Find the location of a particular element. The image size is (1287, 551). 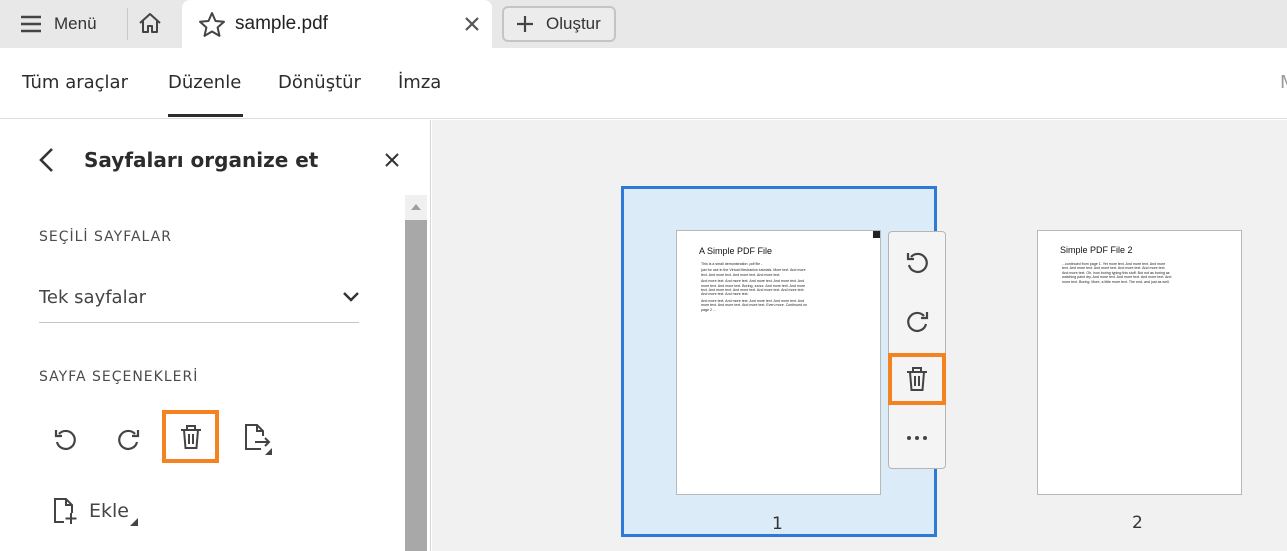

insert-button: Ekle is located at coordinates (91, 511).